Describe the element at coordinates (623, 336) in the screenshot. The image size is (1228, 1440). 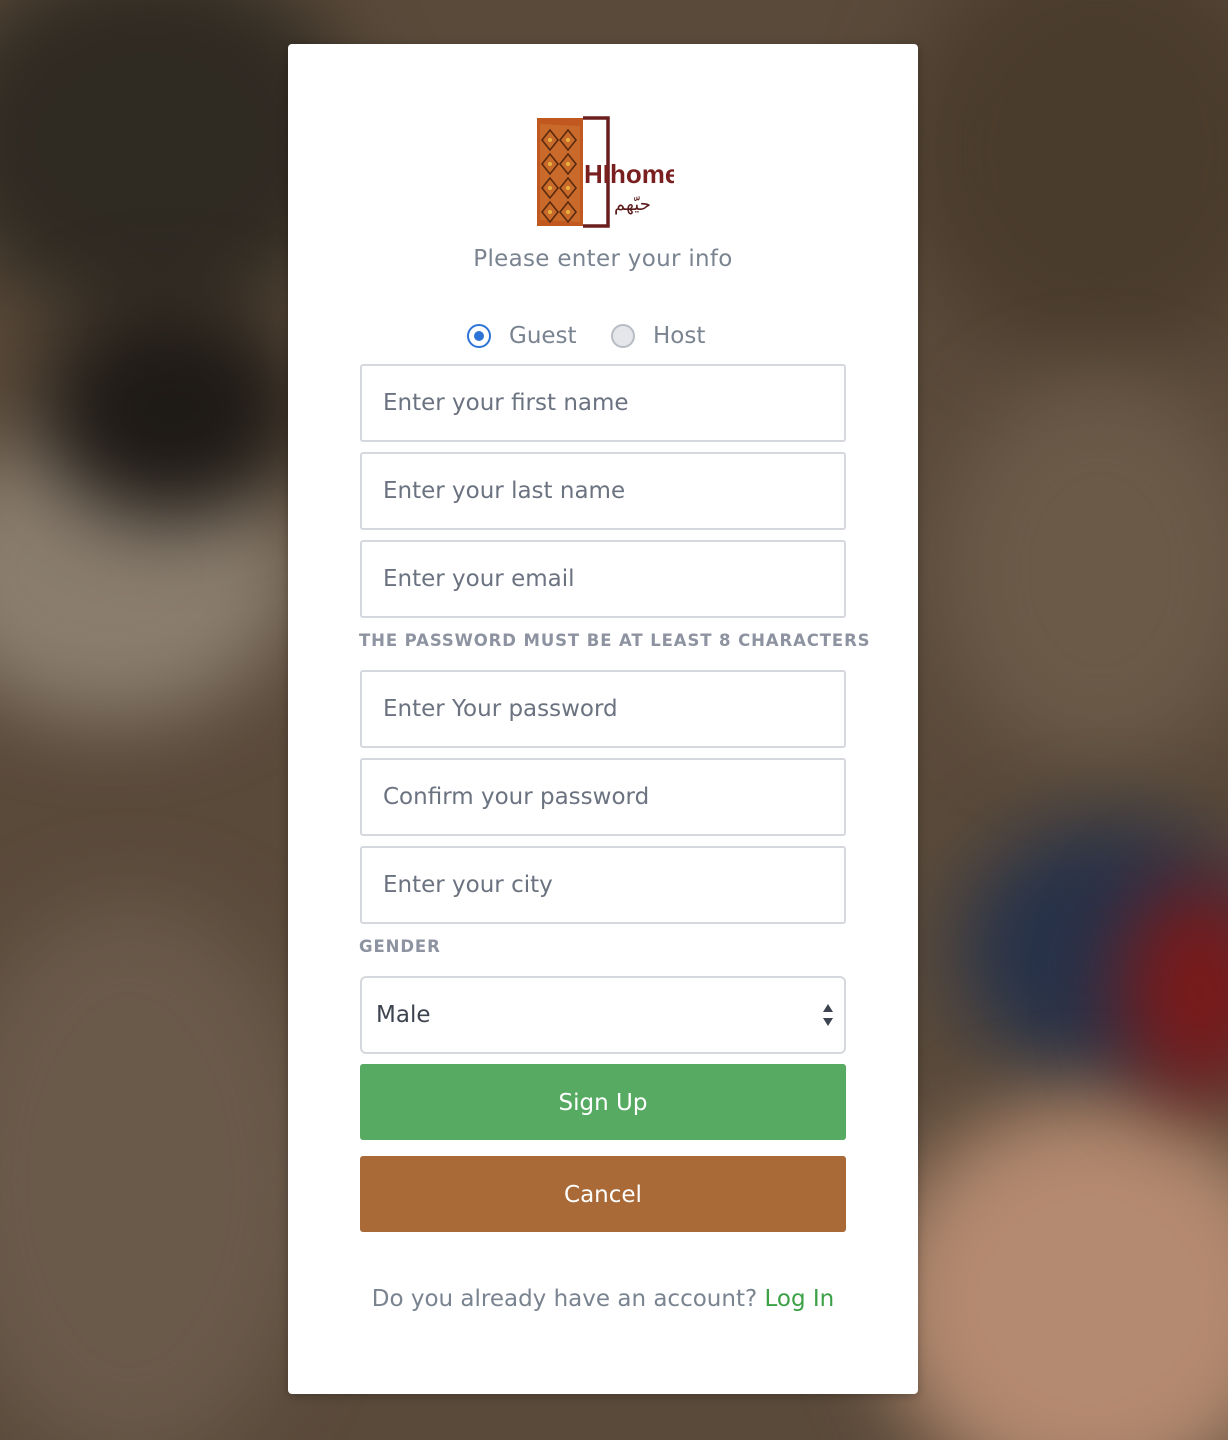
I see `radio-unchecked-icon` at that location.